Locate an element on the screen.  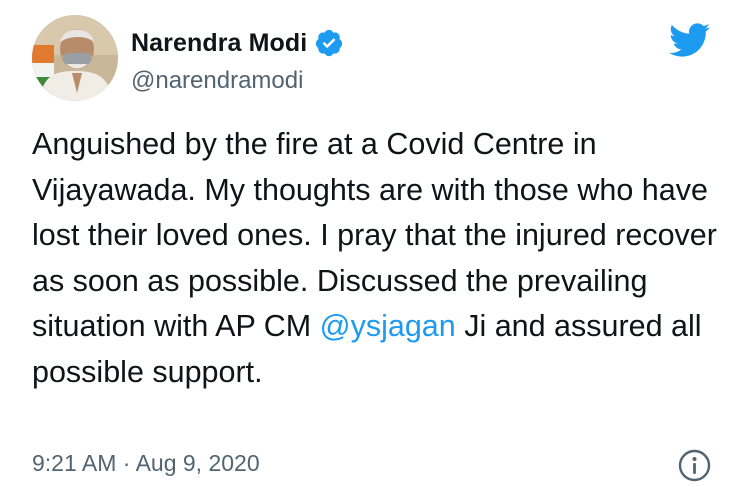
name-row: Narendra Modi is located at coordinates (237, 43).